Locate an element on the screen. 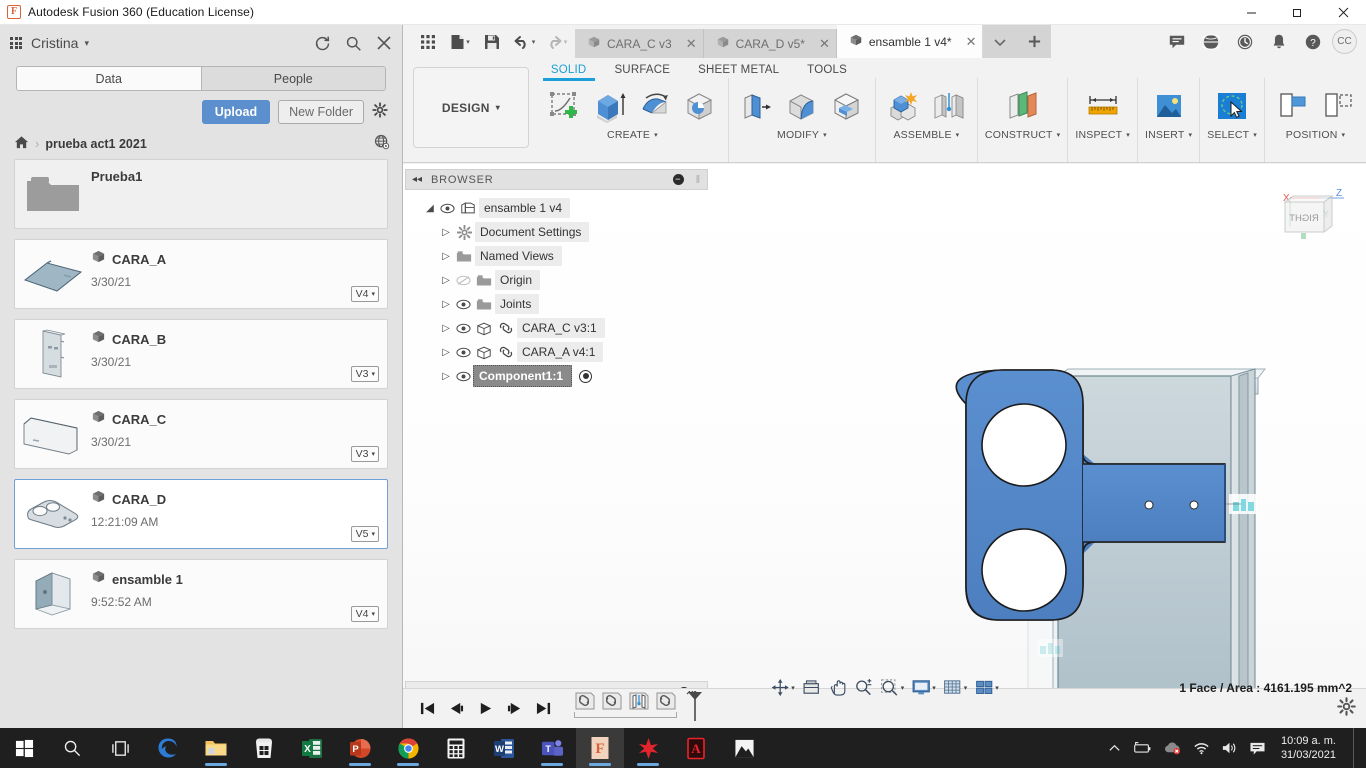  list-item: Prueba1 is located at coordinates (201, 194).